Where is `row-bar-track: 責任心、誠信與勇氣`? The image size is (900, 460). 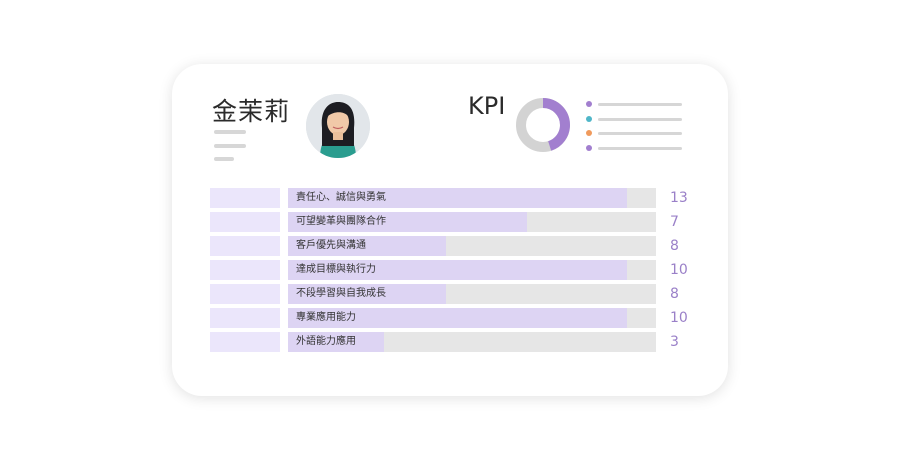 row-bar-track: 責任心、誠信與勇氣 is located at coordinates (472, 198).